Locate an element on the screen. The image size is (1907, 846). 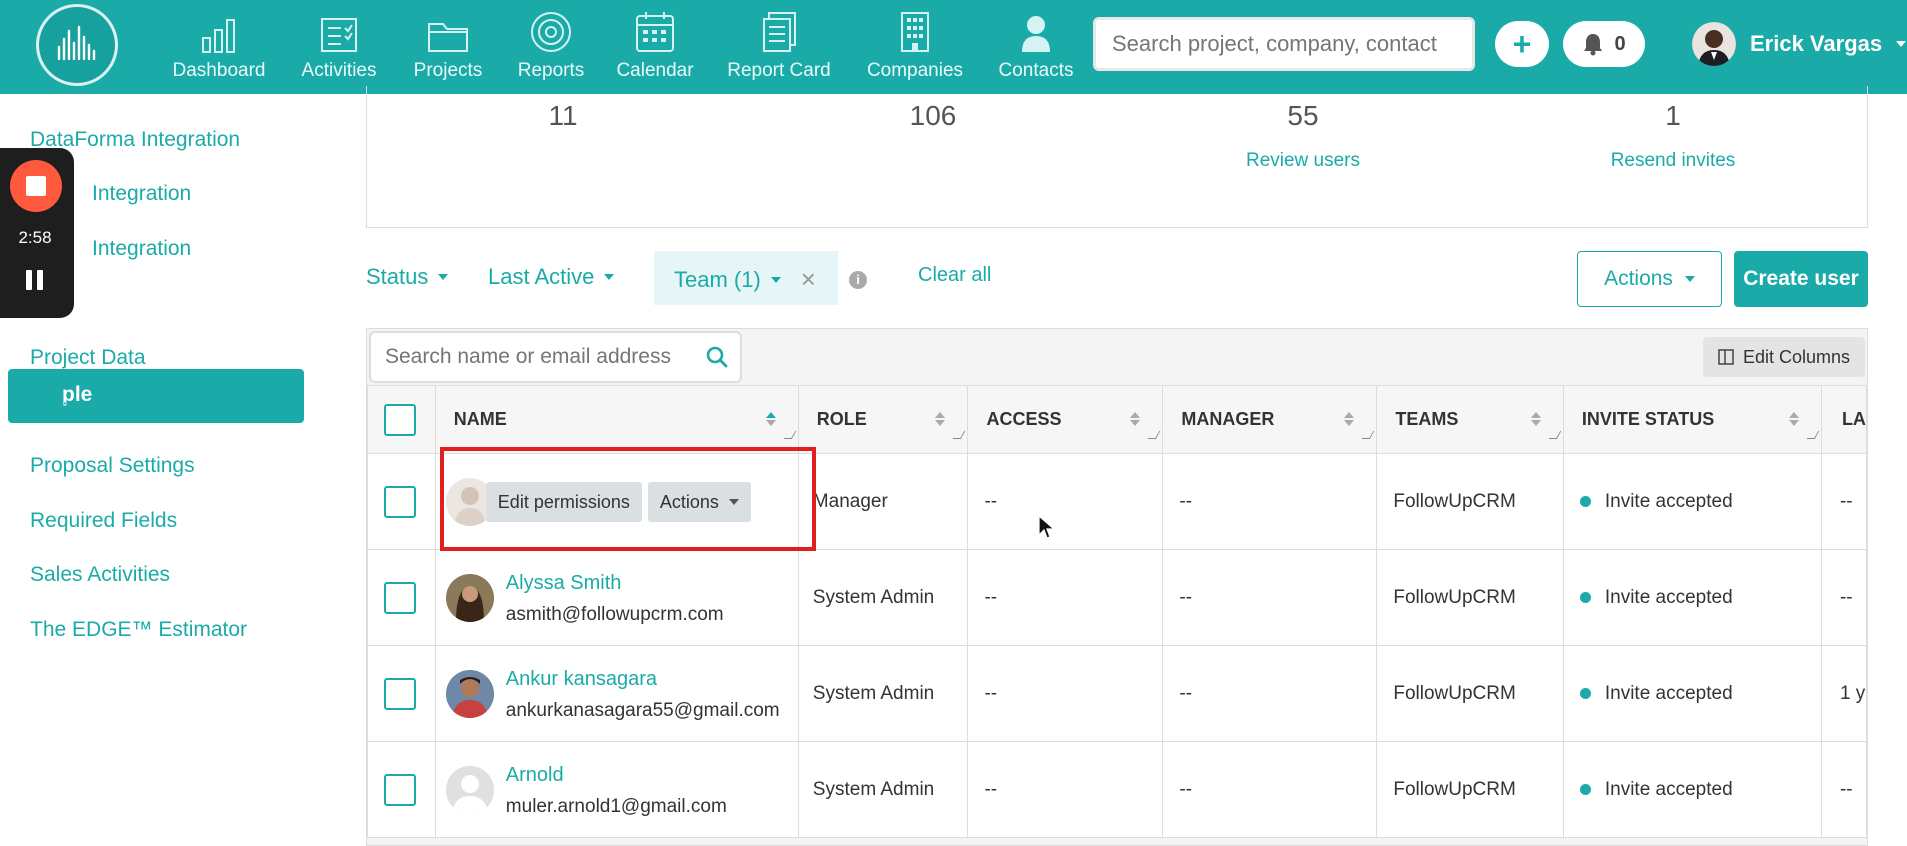
sidebar-item-sales-activities: Sales Activities is located at coordinates (100, 575).